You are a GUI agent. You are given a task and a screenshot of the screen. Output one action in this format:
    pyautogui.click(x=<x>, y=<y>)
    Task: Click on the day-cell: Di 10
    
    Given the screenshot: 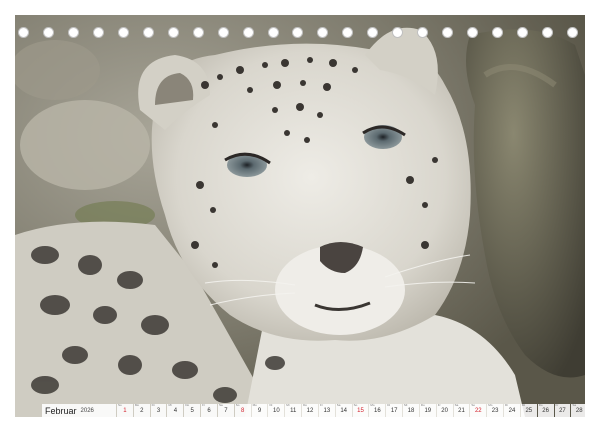 What is the action you would take?
    pyautogui.click(x=276, y=410)
    